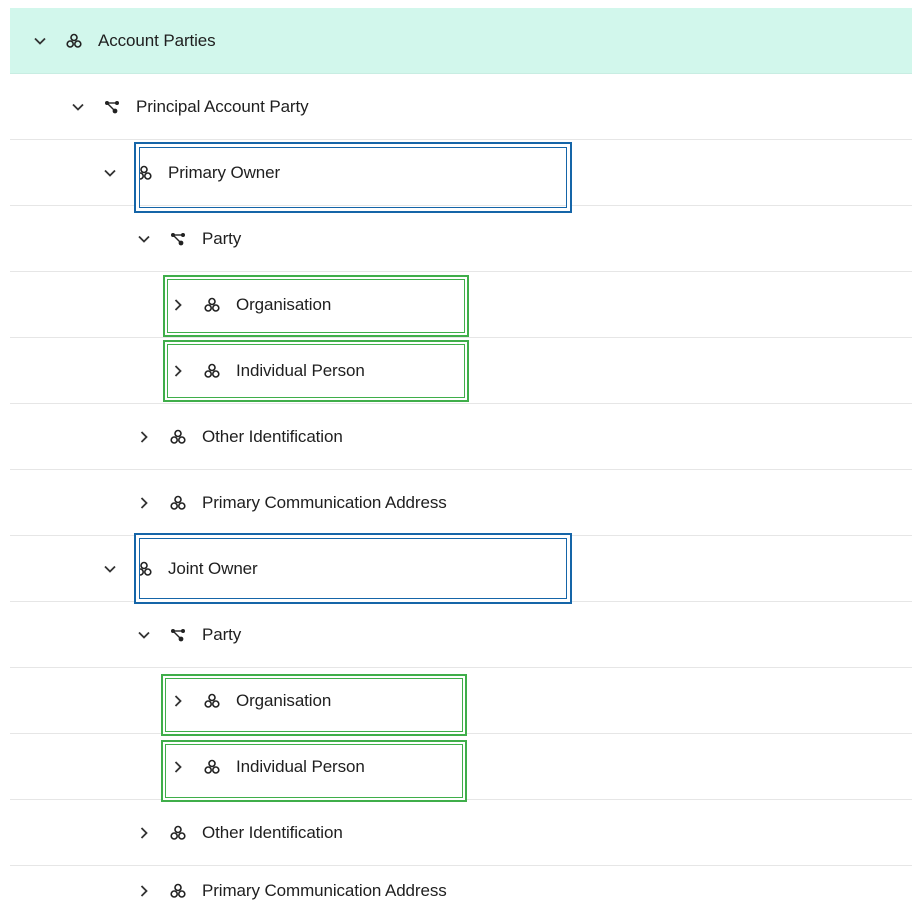 This screenshot has width=912, height=915. I want to click on tree-row-label: Principal Account Party, so click(222, 106).